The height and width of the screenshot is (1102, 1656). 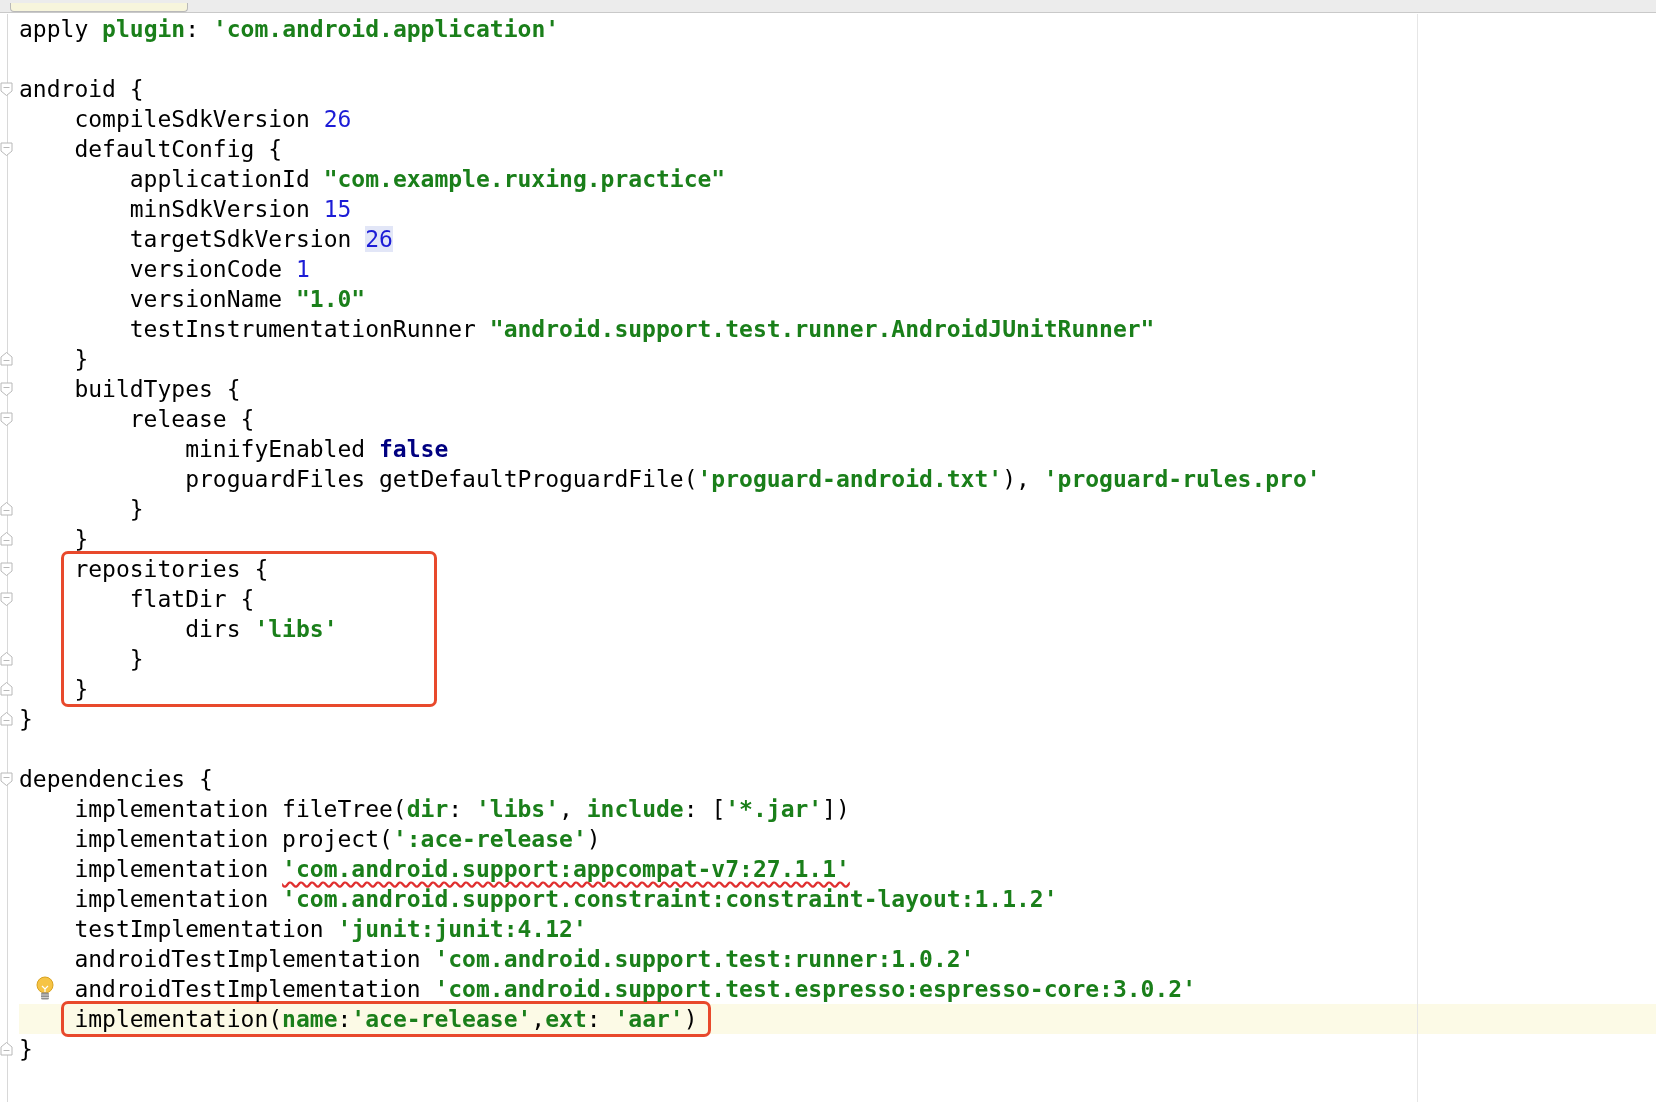 I want to click on code-line: dirs 'libs', so click(x=261, y=629).